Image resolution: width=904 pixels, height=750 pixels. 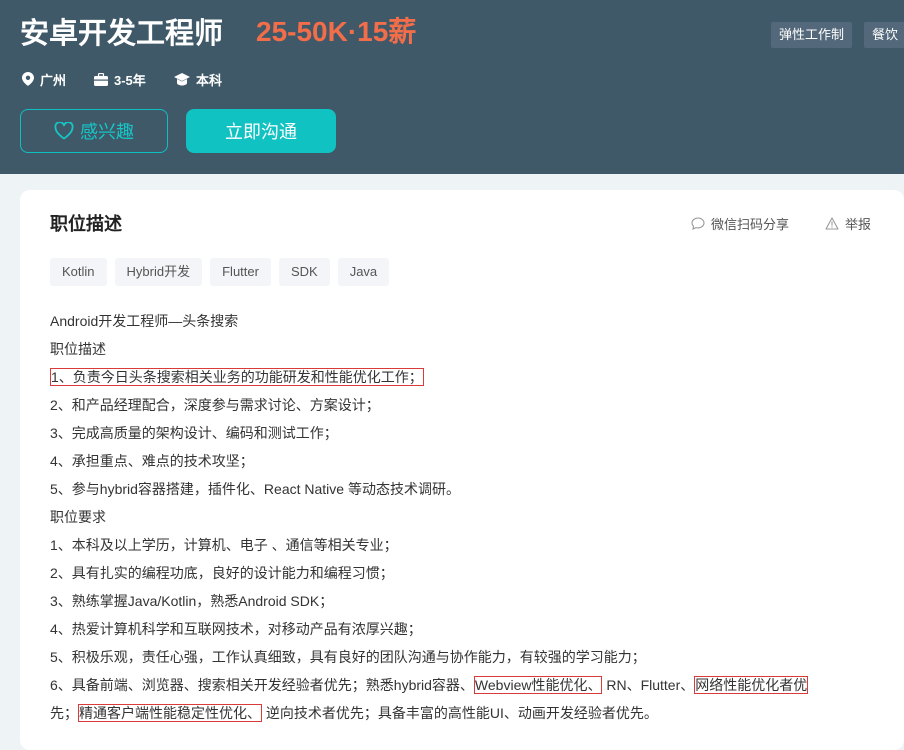 I want to click on location-label: 广州, so click(x=53, y=80).